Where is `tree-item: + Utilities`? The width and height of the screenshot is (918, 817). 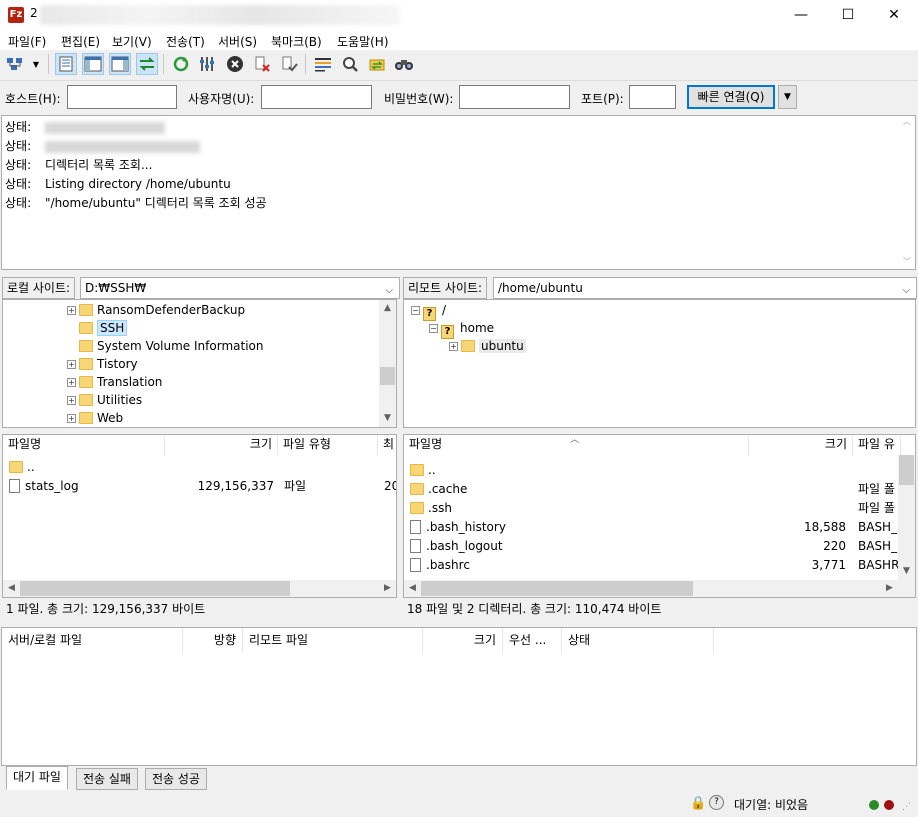
tree-item: + Utilities is located at coordinates (104, 400).